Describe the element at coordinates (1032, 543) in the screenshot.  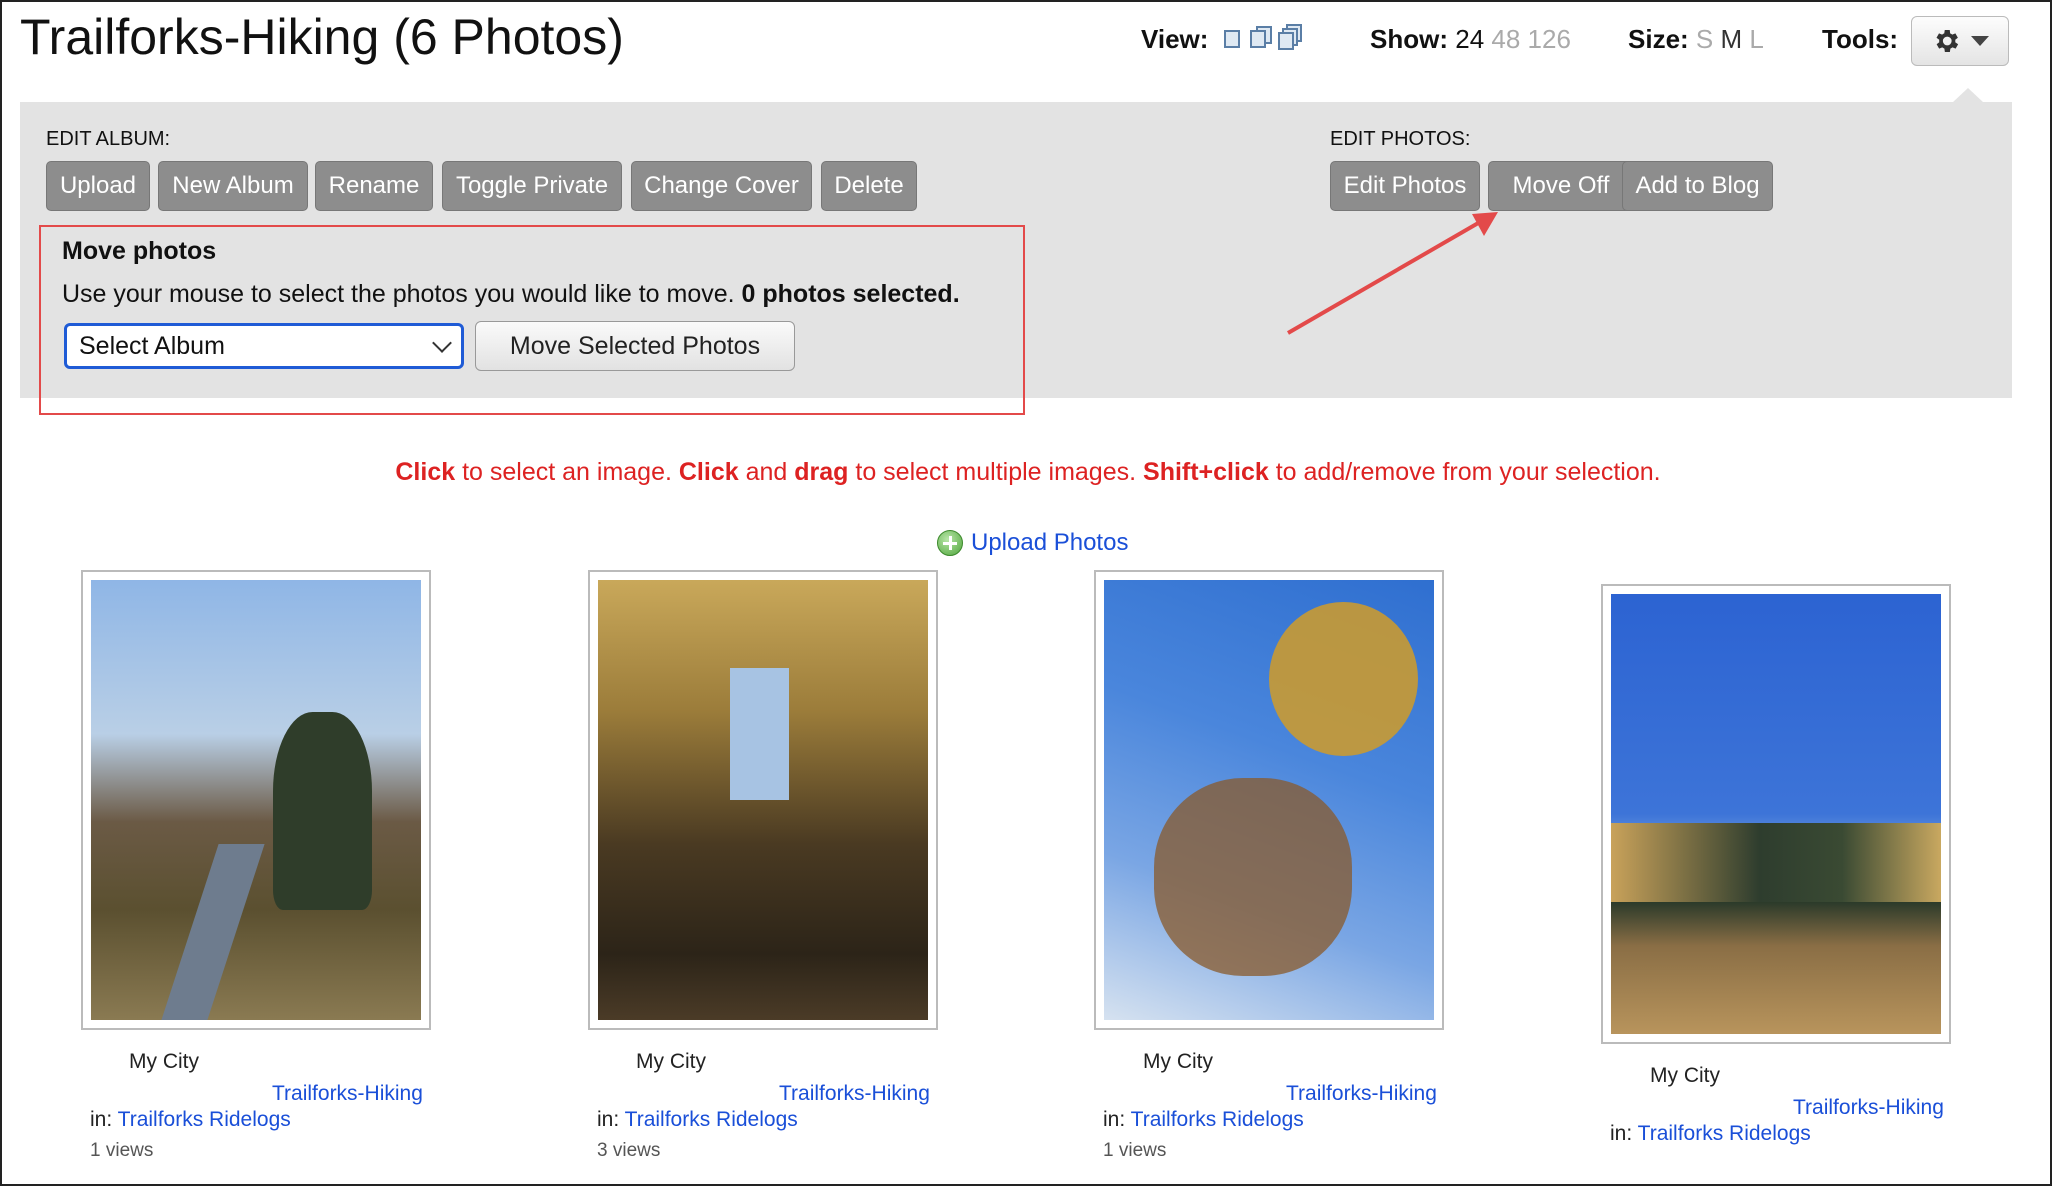
I see `upload-photos-link: Upload Photos` at that location.